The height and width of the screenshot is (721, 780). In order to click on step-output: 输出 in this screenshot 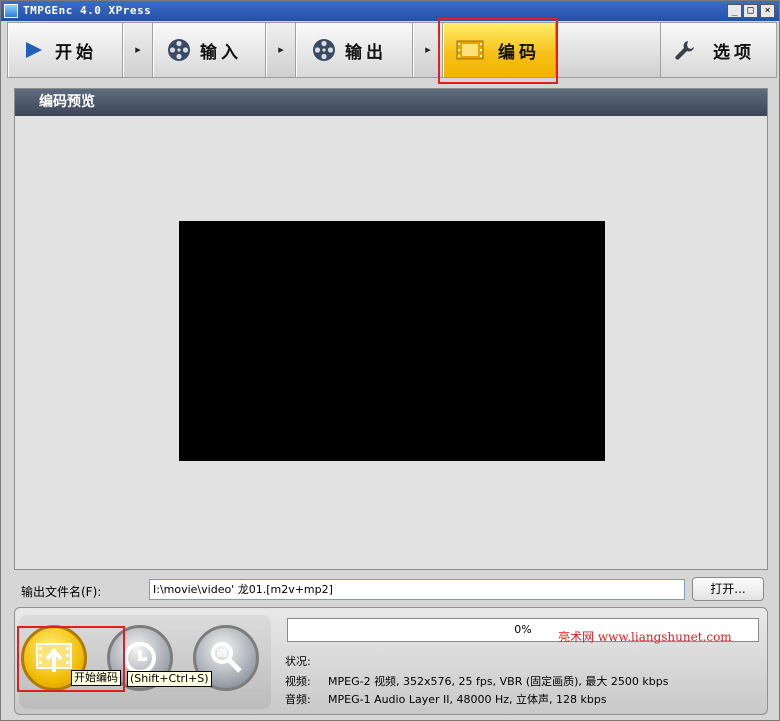, I will do `click(354, 50)`.